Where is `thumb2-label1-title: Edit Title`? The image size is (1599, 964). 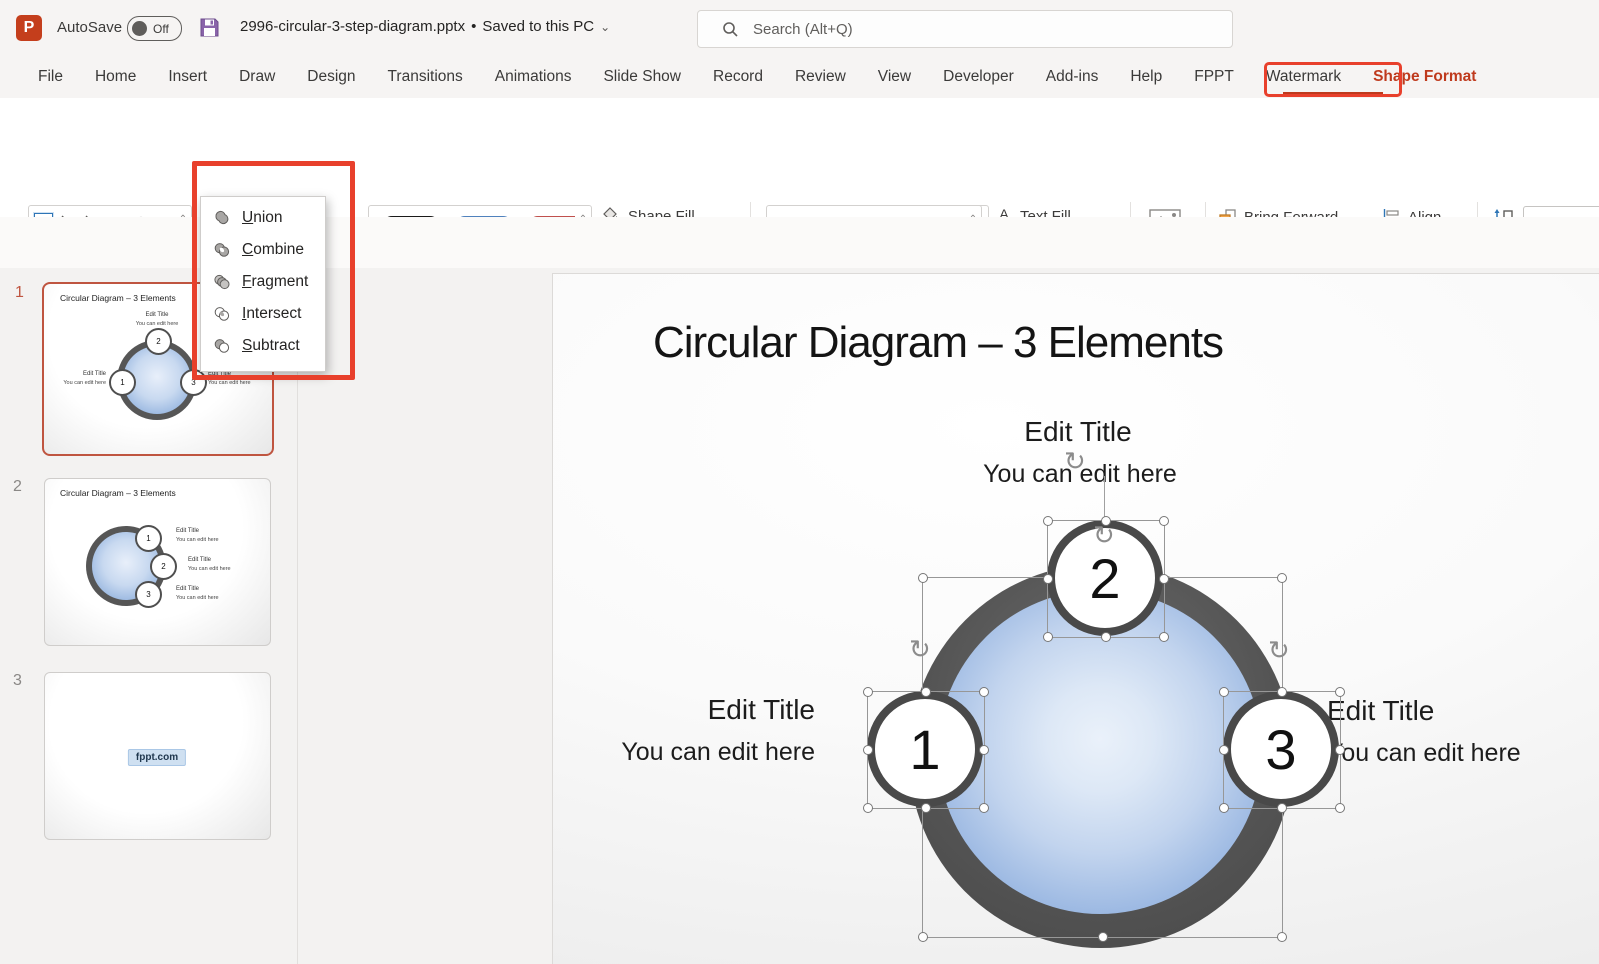 thumb2-label1-title: Edit Title is located at coordinates (188, 531).